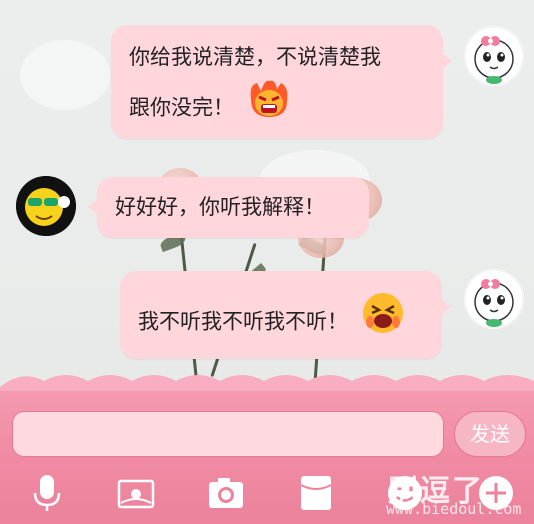  I want to click on message-input, so click(228, 434).